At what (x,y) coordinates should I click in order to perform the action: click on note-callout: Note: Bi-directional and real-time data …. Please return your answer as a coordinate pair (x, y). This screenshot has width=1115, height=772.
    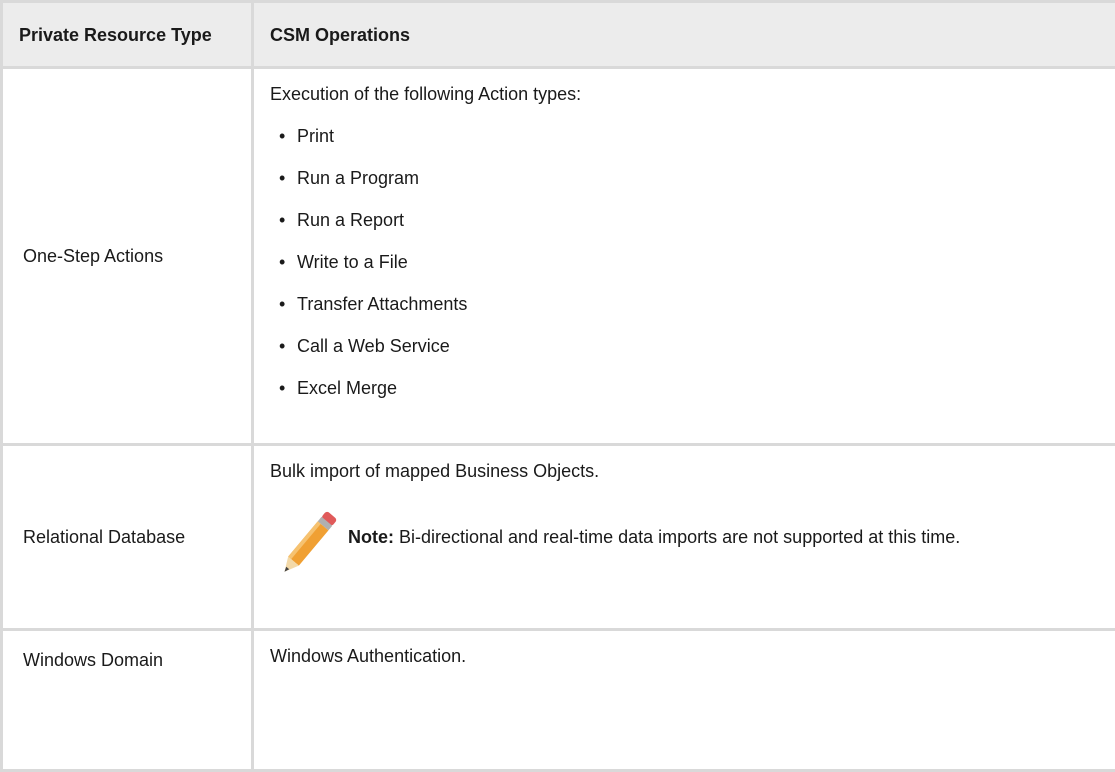
    Looking at the image, I should click on (684, 549).